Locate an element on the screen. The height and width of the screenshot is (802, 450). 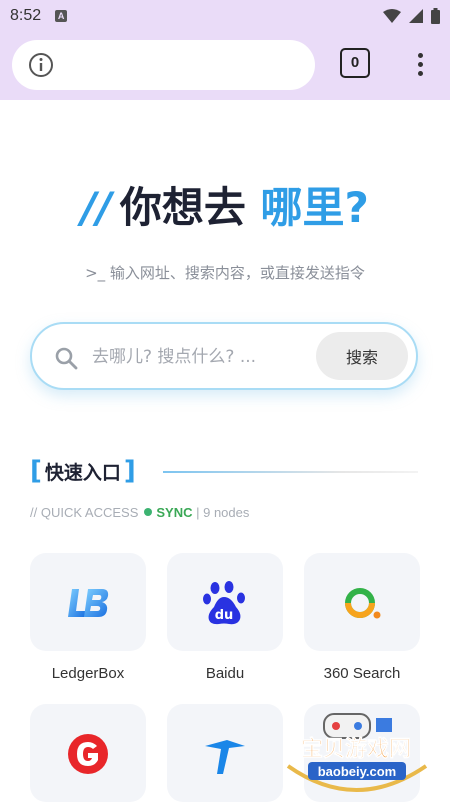
status-time: 8:52 is located at coordinates (26, 15).